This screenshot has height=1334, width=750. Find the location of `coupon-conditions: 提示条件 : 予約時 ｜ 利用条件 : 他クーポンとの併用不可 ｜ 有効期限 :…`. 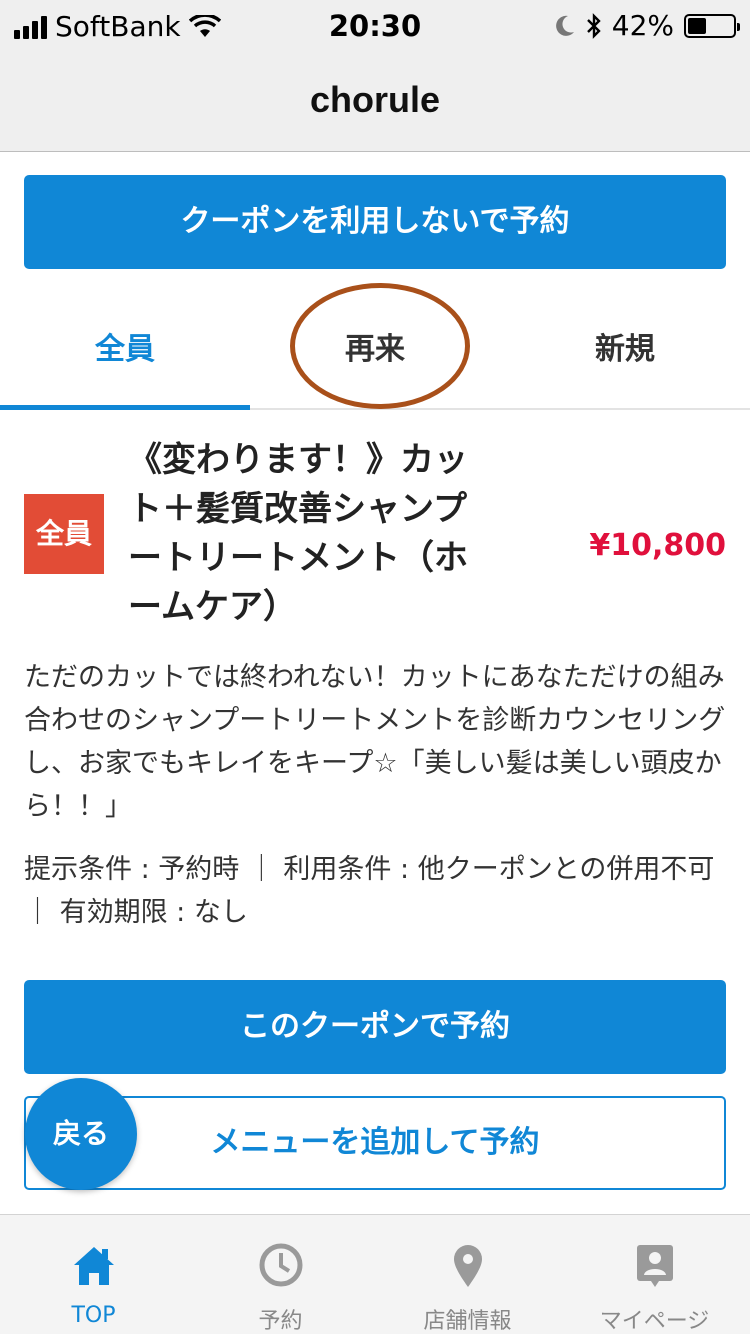

coupon-conditions: 提示条件 : 予約時 ｜ 利用条件 : 他クーポンとの併用不可 ｜ 有効期限 :… is located at coordinates (369, 891).